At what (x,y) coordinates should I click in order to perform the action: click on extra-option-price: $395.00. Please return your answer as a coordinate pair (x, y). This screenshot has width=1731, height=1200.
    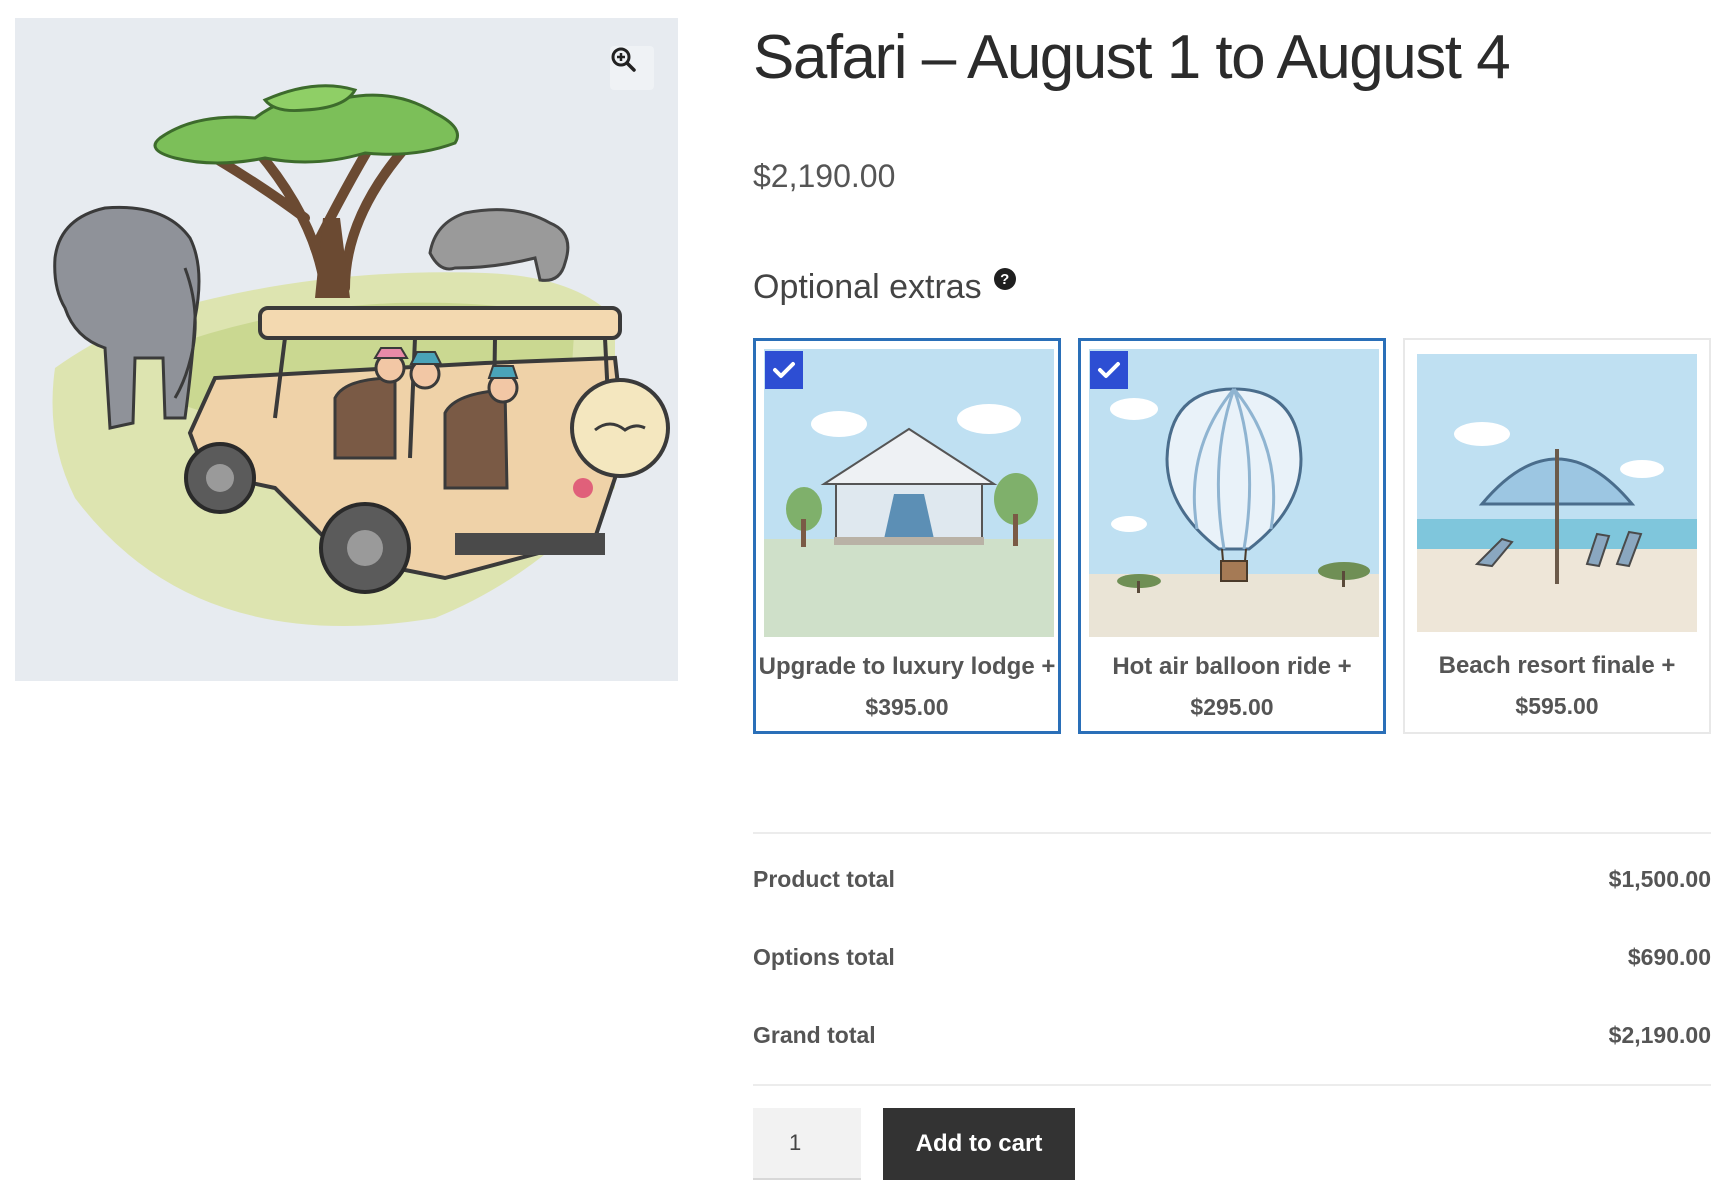
    Looking at the image, I should click on (907, 707).